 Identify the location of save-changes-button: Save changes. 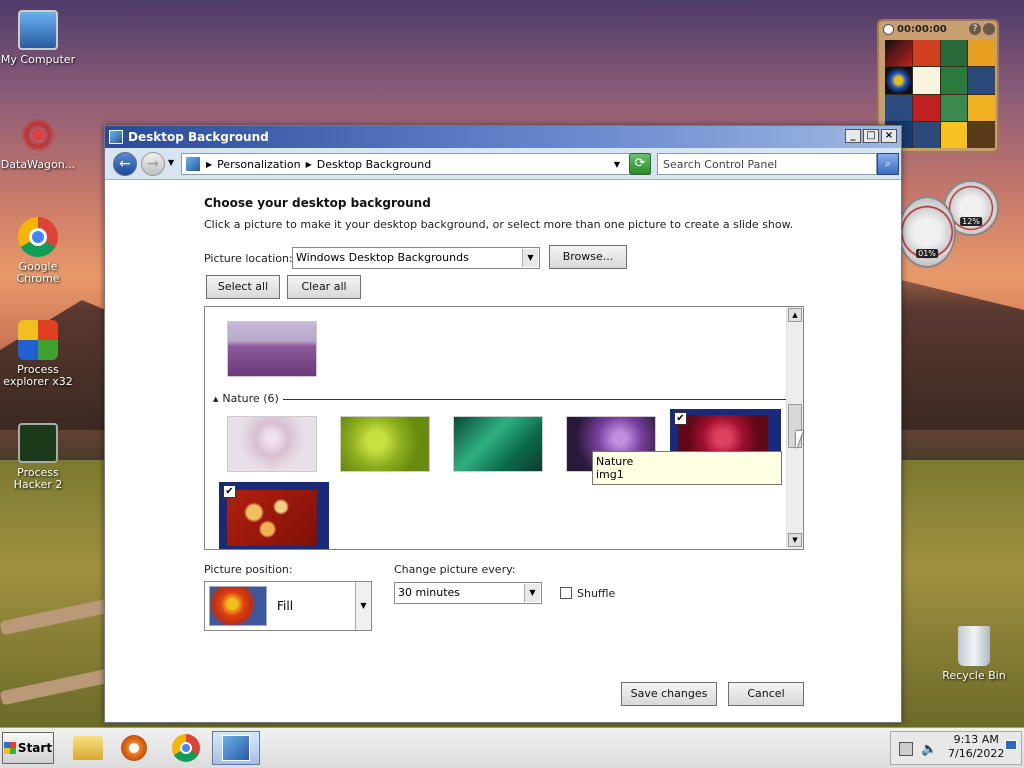
(669, 694).